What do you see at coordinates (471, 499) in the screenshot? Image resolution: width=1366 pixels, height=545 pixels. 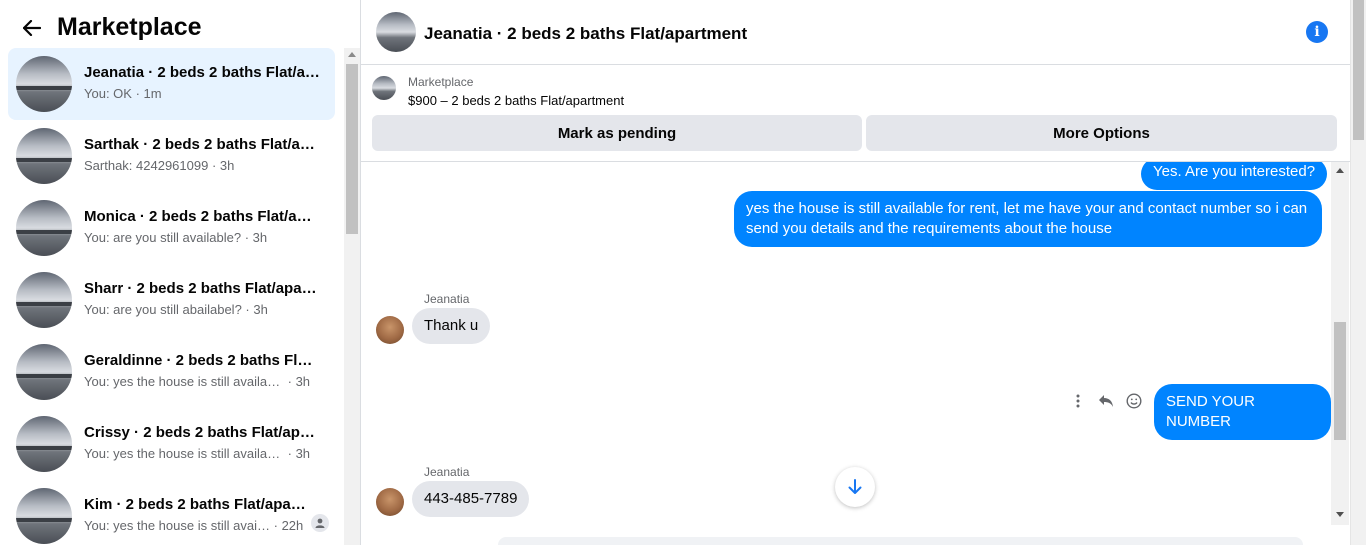 I see `incoming-message: 443-485-7789` at bounding box center [471, 499].